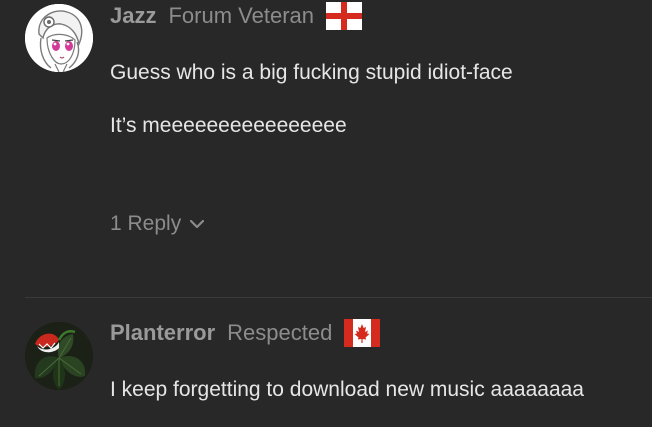 The height and width of the screenshot is (427, 652). I want to click on replies-count-label: 1 Reply, so click(146, 223).